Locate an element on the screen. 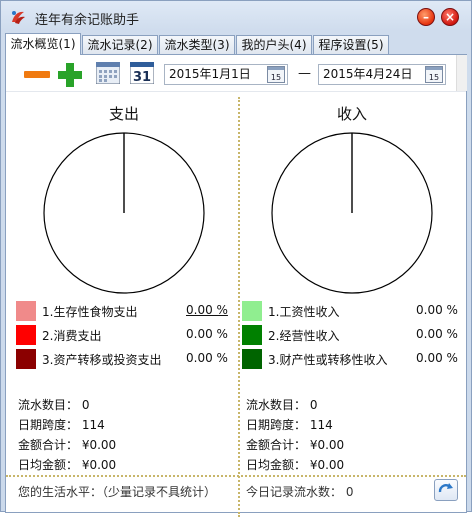  today-record-count: 今日记录流水数： 0 is located at coordinates (300, 492).